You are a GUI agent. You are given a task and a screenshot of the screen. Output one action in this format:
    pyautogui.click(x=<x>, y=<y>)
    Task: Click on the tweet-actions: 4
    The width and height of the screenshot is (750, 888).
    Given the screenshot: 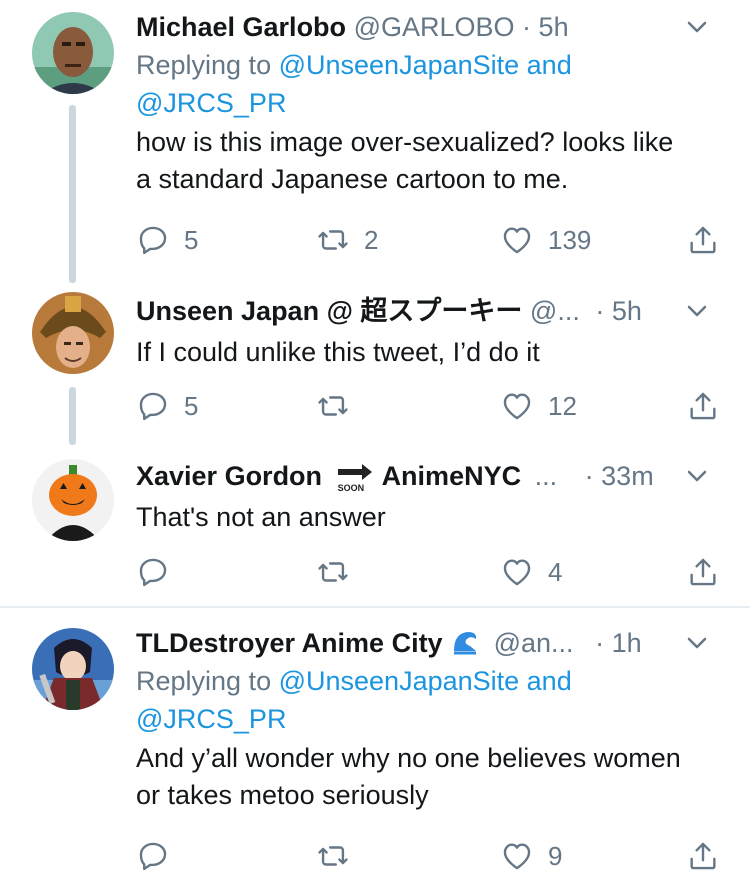 What is the action you would take?
    pyautogui.click(x=428, y=572)
    